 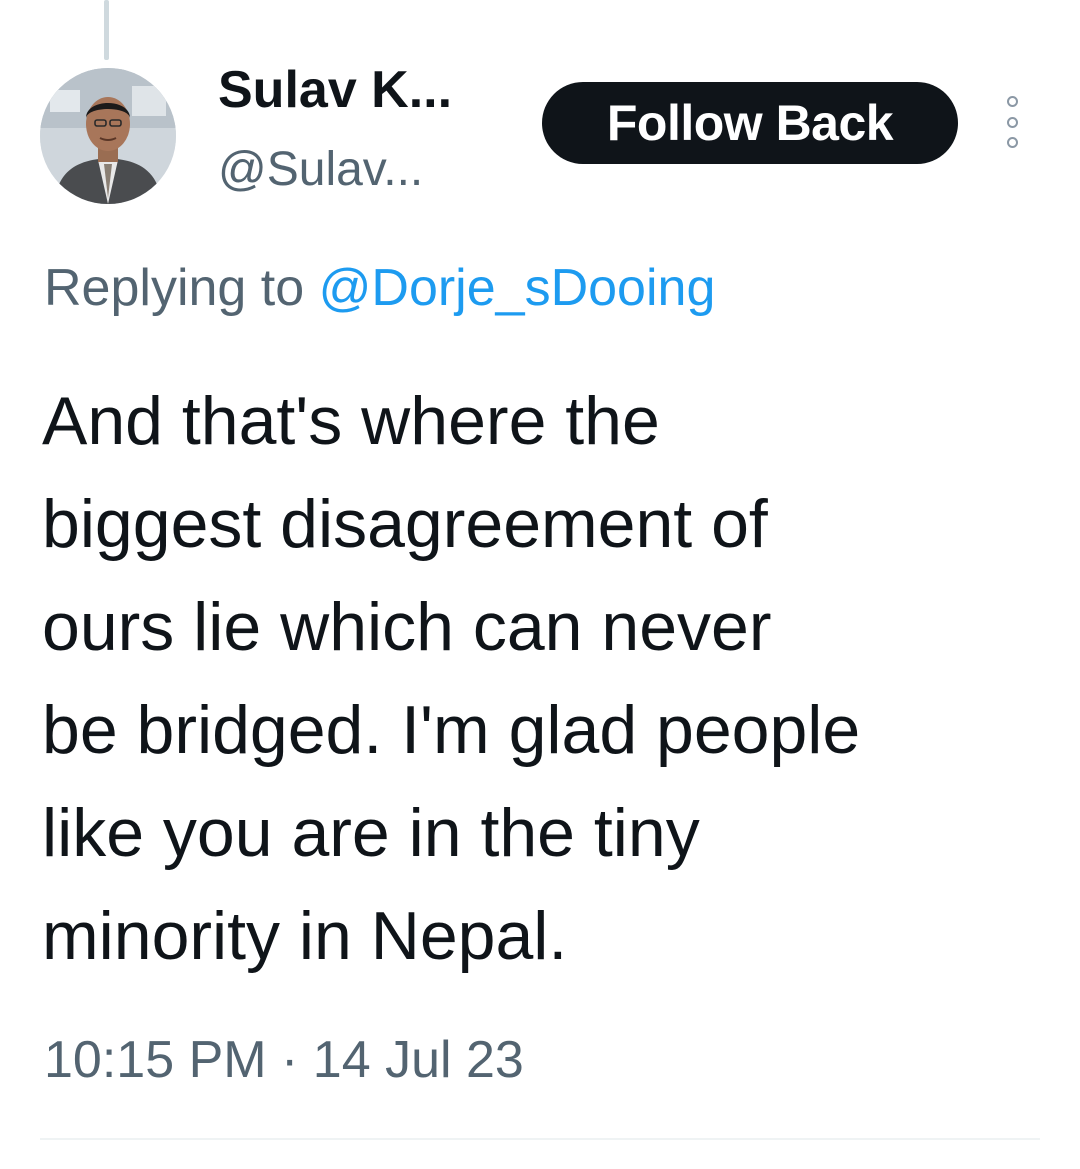 What do you see at coordinates (540, 1139) in the screenshot?
I see `divider` at bounding box center [540, 1139].